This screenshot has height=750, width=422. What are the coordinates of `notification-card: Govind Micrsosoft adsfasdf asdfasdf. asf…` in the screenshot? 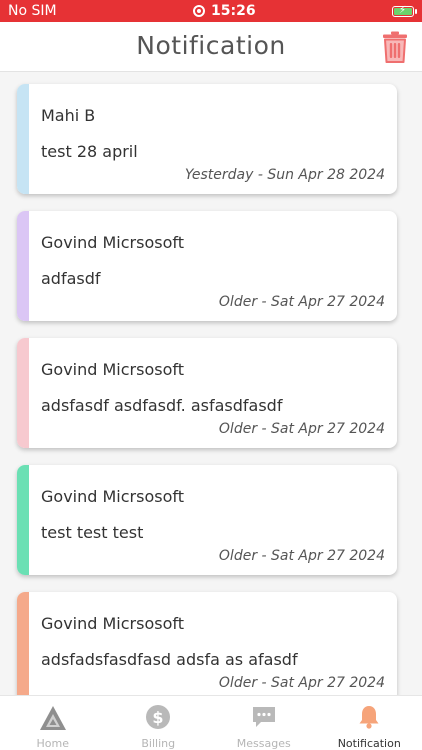 It's located at (207, 393).